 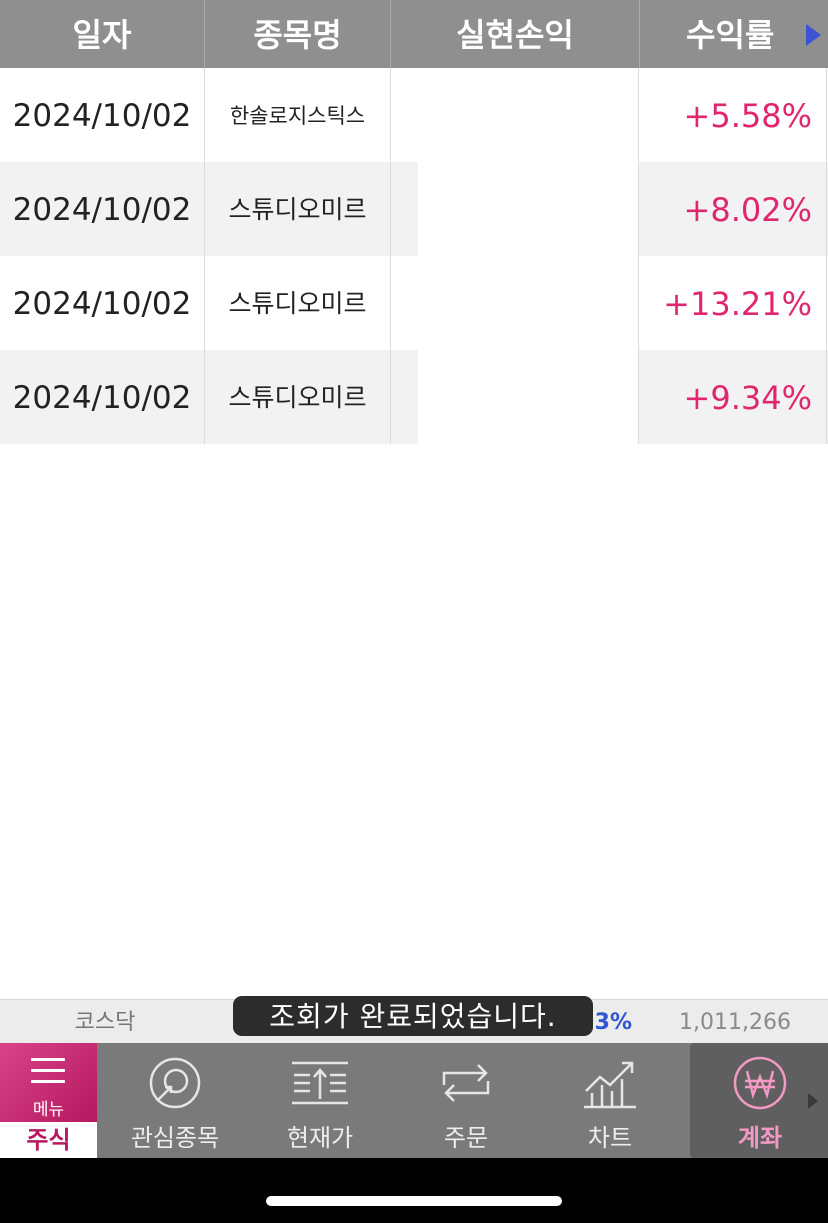 What do you see at coordinates (102, 34) in the screenshot?
I see `header-date: 일자` at bounding box center [102, 34].